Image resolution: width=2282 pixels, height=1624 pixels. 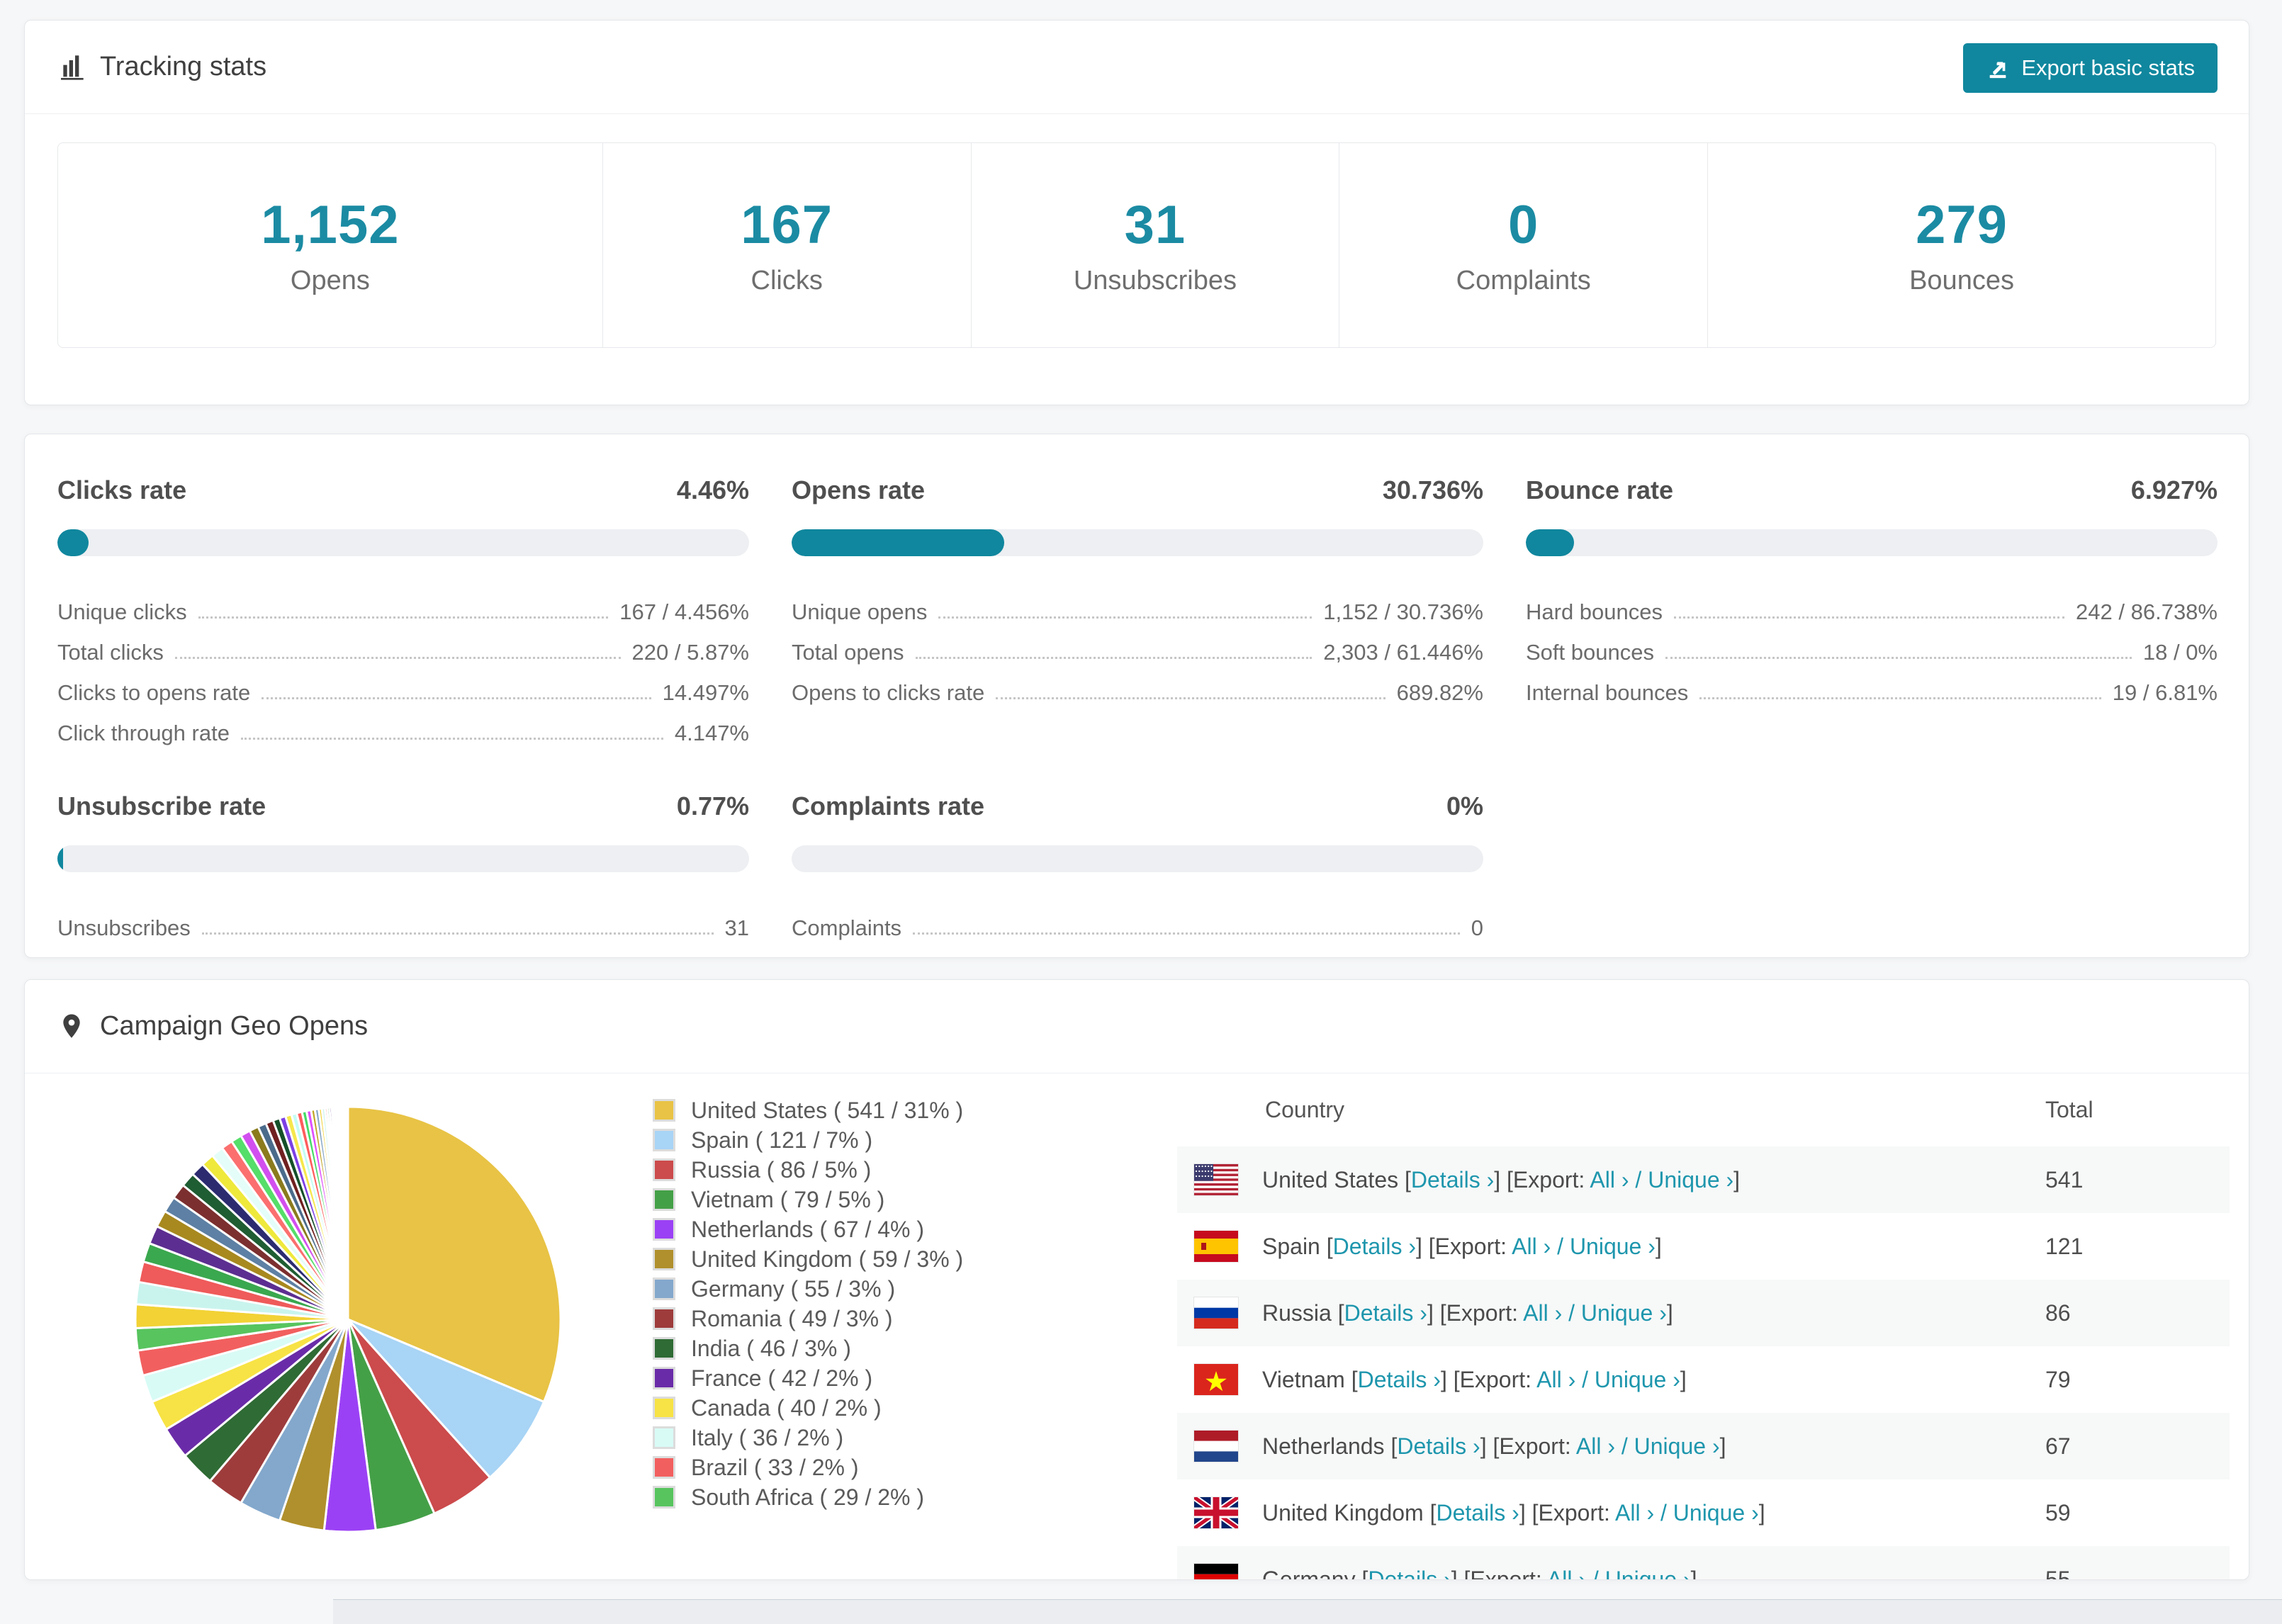 I want to click on de-flag-icon, so click(x=1216, y=1572).